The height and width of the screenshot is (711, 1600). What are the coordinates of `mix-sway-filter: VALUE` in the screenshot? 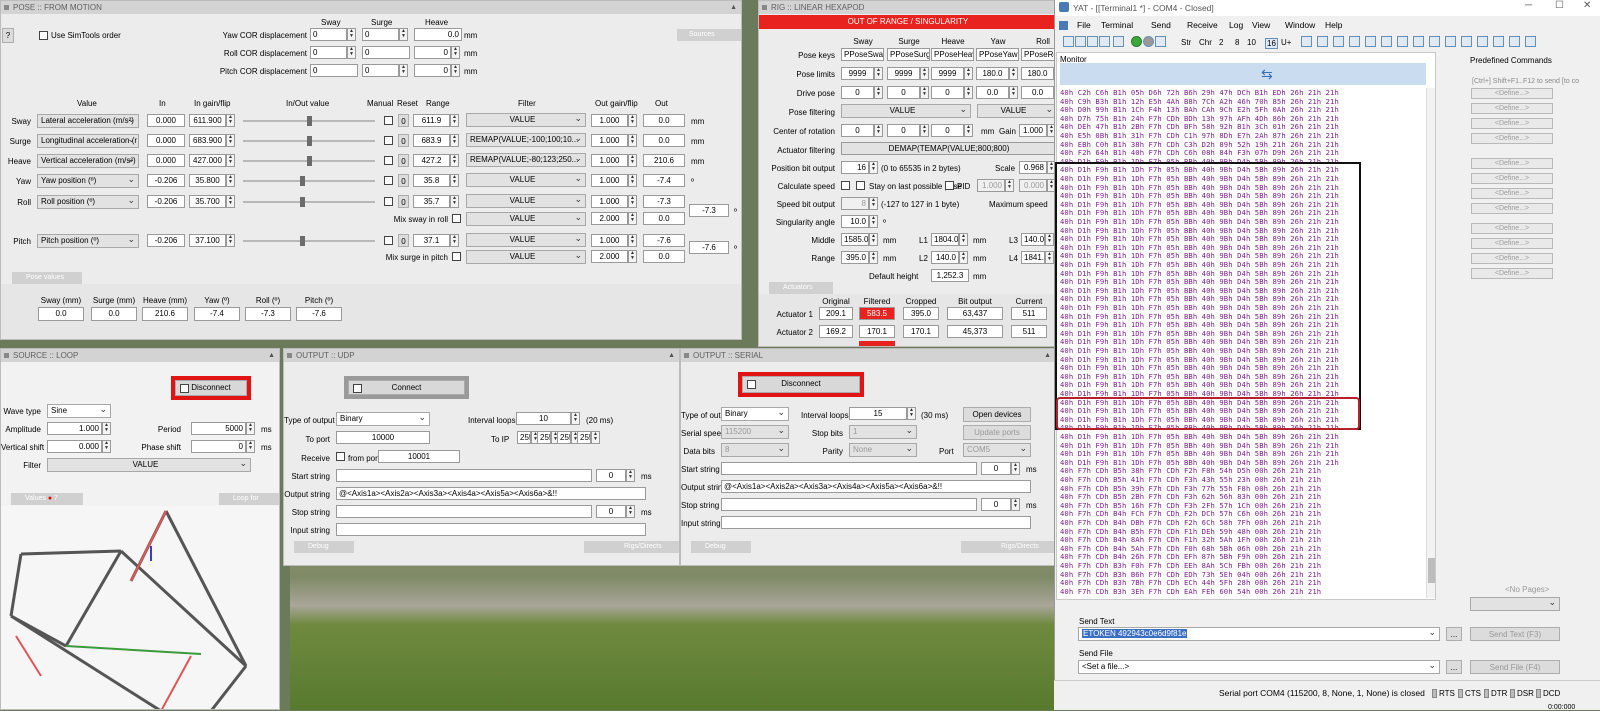 It's located at (526, 219).